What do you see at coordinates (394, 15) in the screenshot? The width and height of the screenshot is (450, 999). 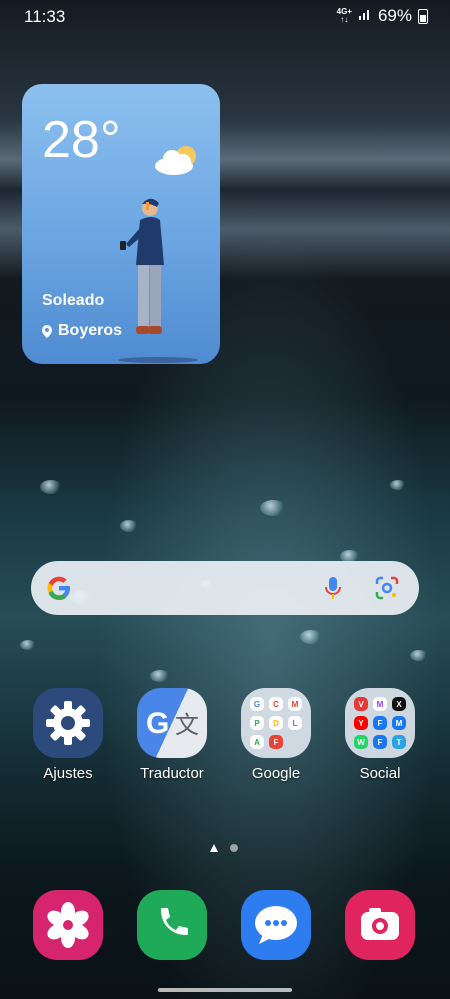 I see `battery-percent: 69%` at bounding box center [394, 15].